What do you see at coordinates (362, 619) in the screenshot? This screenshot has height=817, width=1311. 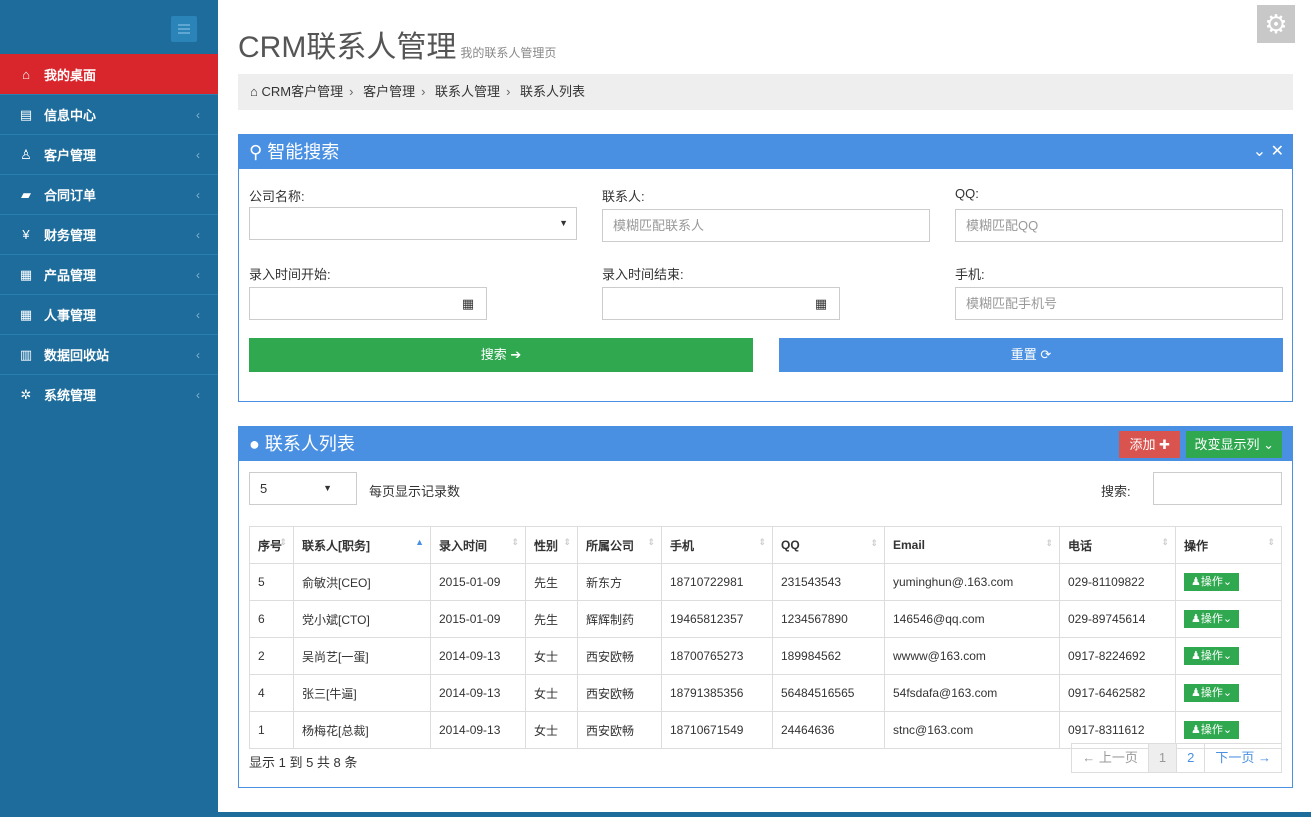 I see `table-cell: 党小斌[CTO]` at bounding box center [362, 619].